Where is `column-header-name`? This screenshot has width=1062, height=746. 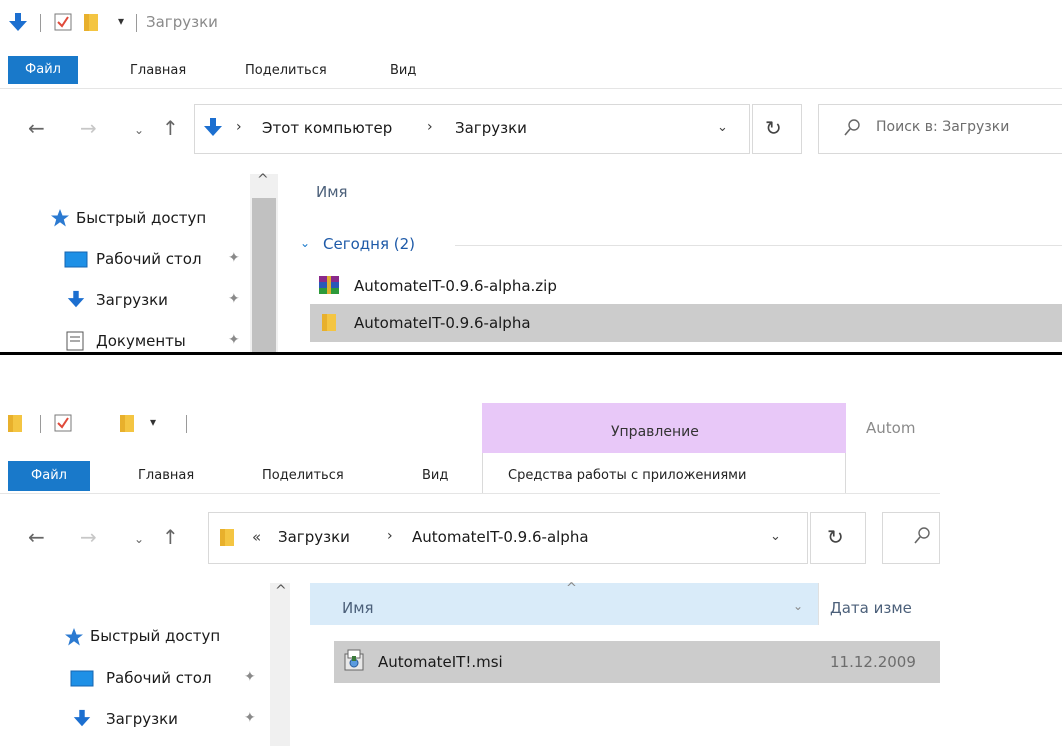
column-header-name is located at coordinates (564, 604).